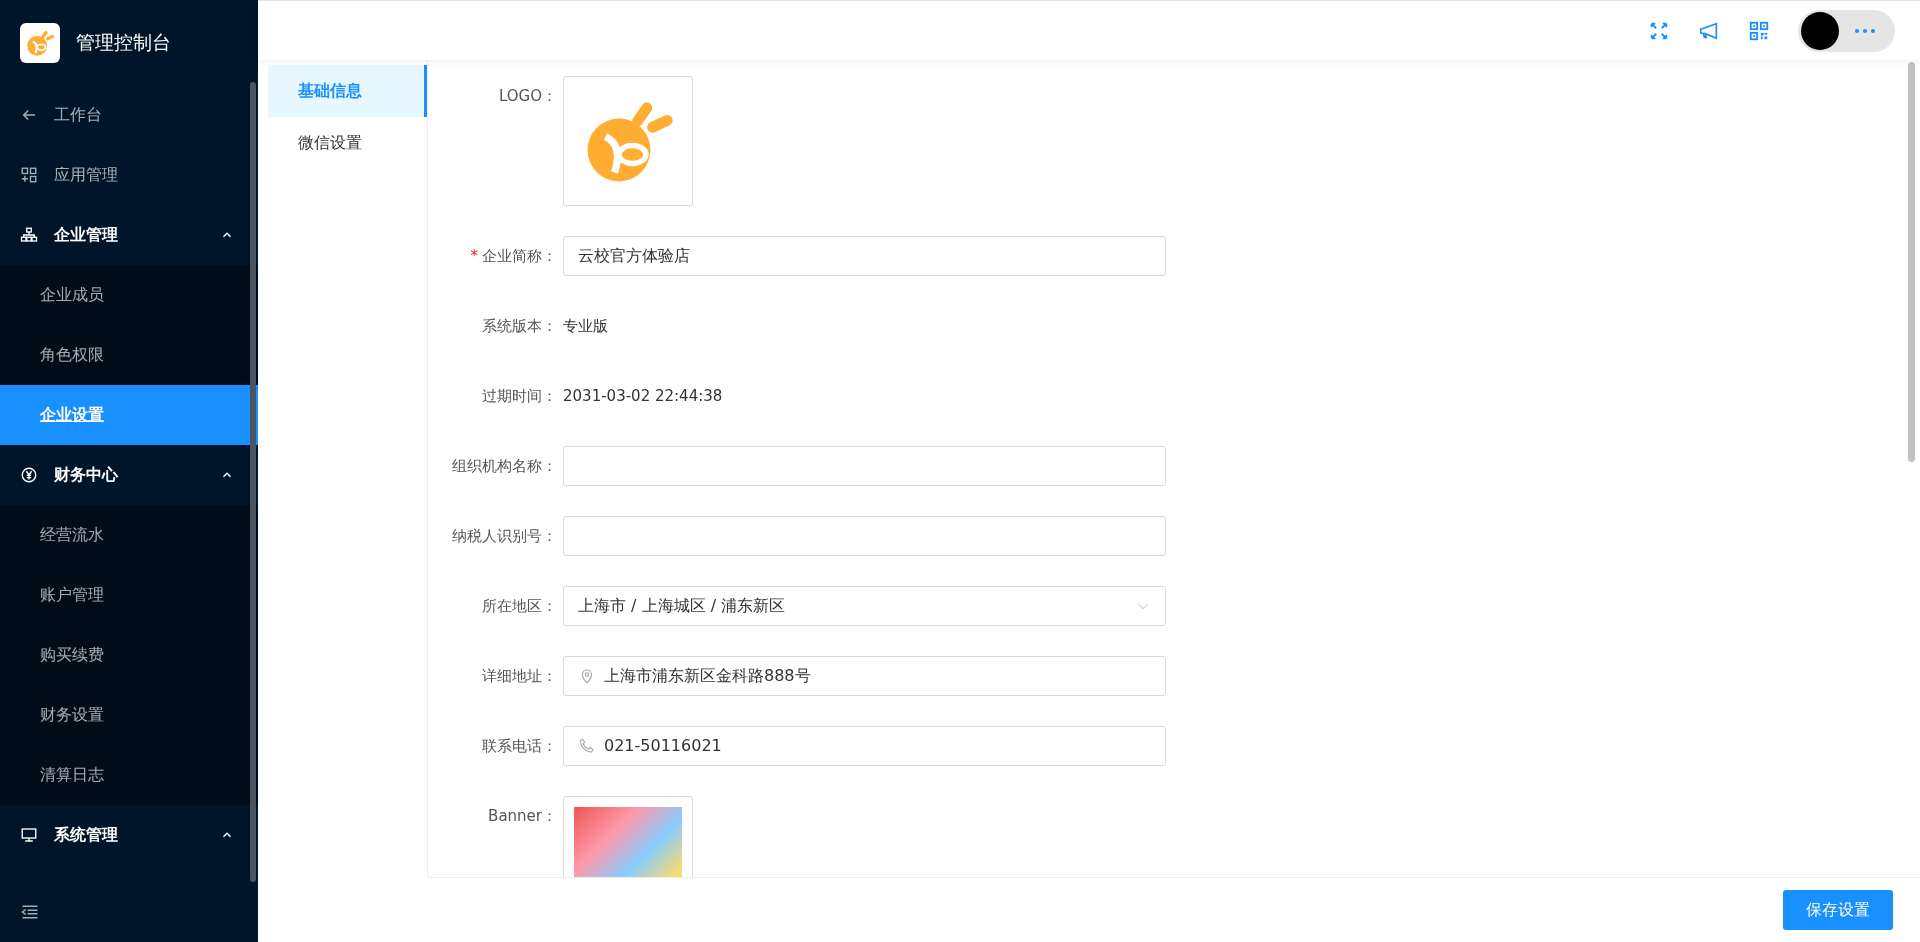 This screenshot has width=1920, height=942. What do you see at coordinates (522, 816) in the screenshot?
I see `field-label: Banner：` at bounding box center [522, 816].